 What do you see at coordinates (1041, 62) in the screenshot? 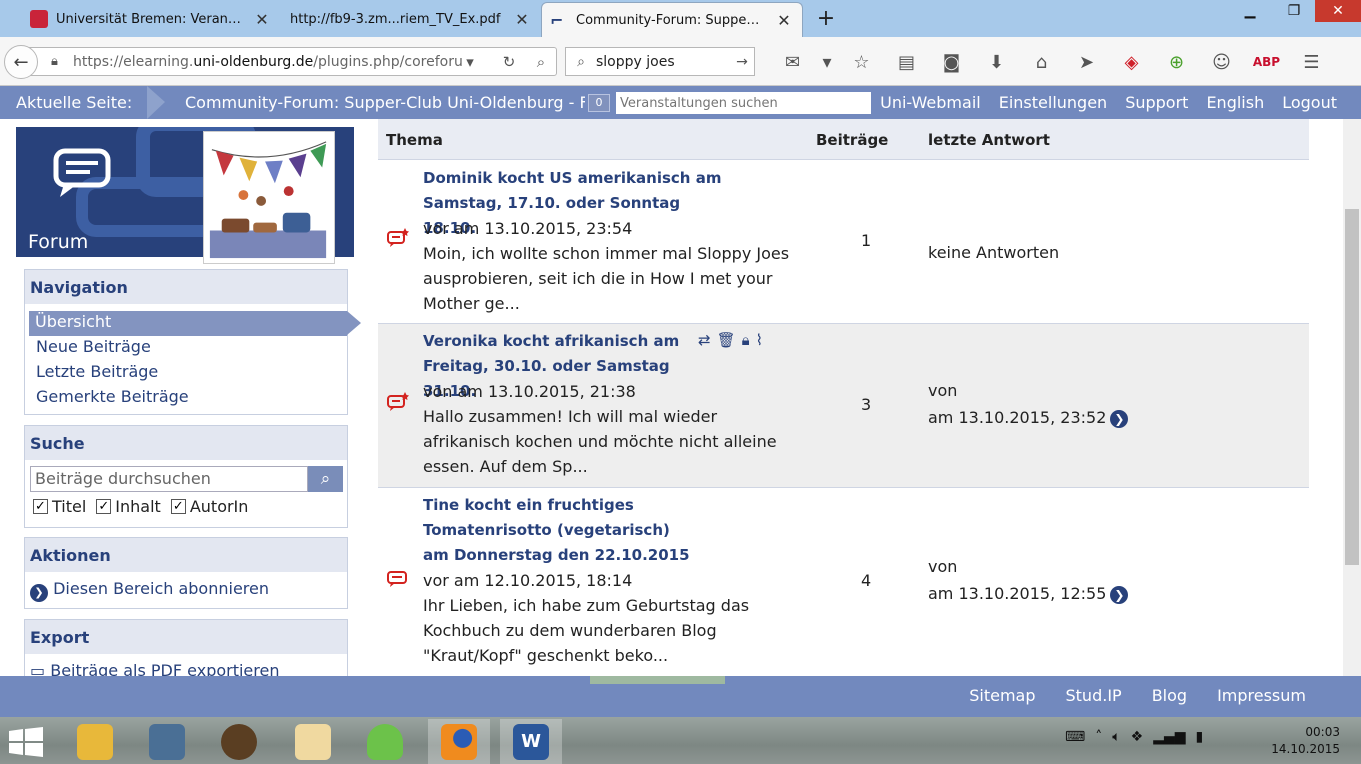
I see `home-icon: ⌂` at bounding box center [1041, 62].